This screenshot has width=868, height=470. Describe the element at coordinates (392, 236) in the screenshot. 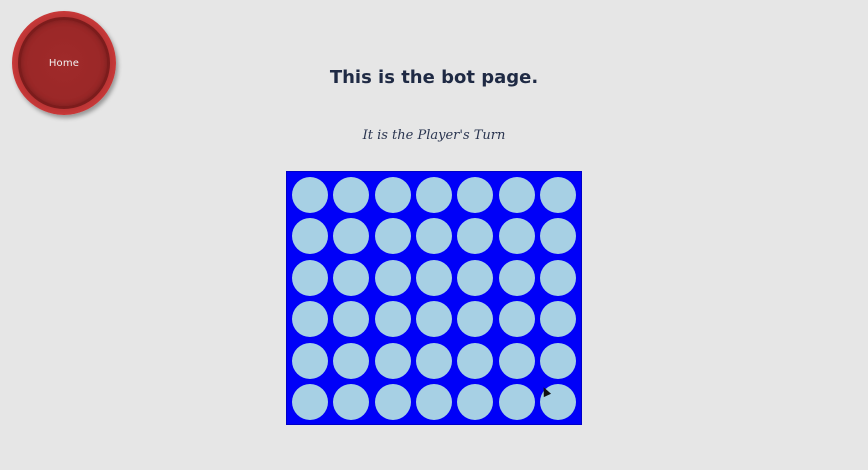

I see `board-cell-r2-c3` at that location.